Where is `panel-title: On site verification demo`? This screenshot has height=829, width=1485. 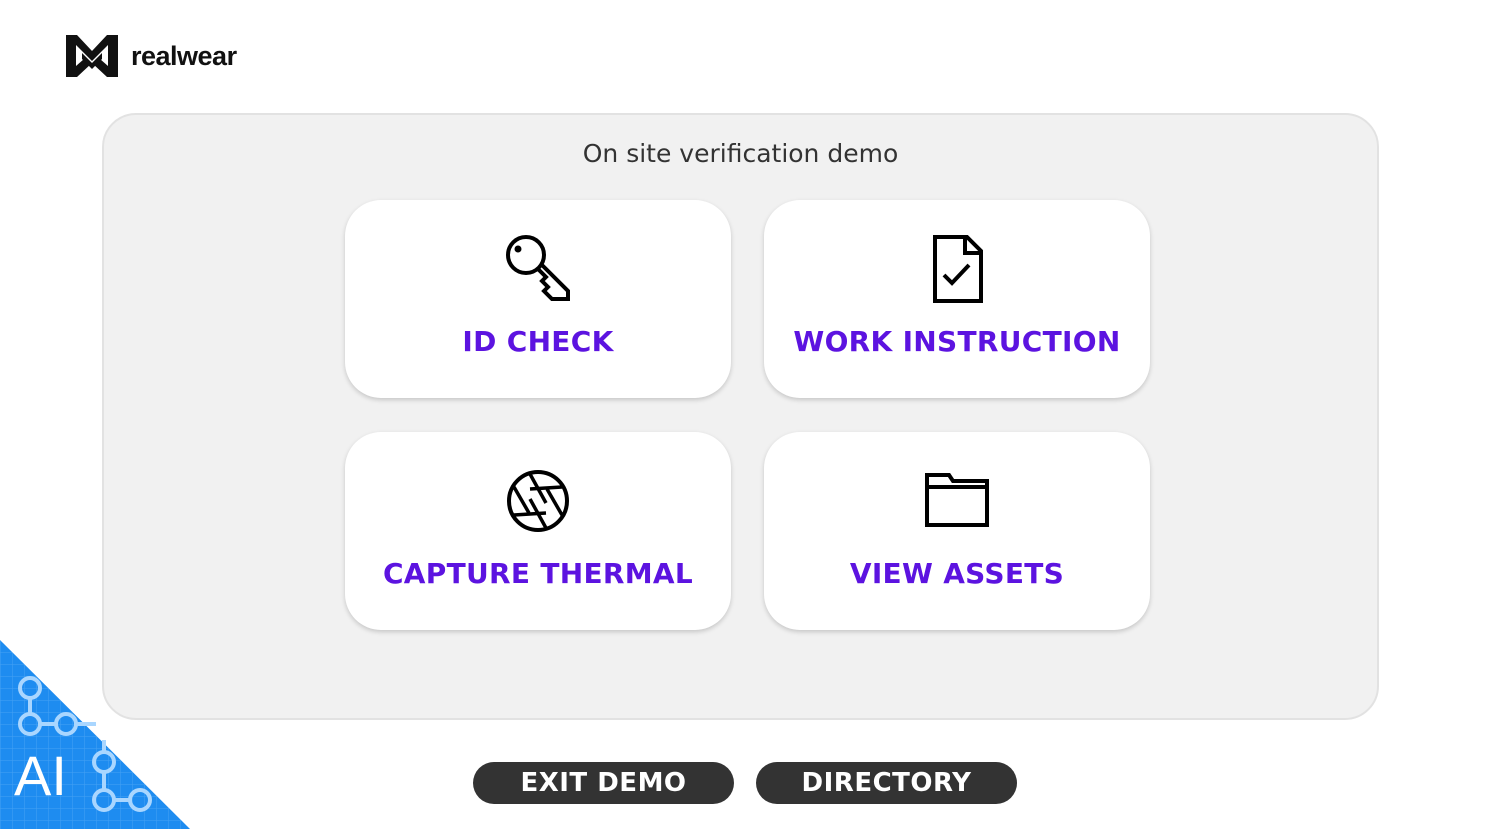 panel-title: On site verification demo is located at coordinates (740, 153).